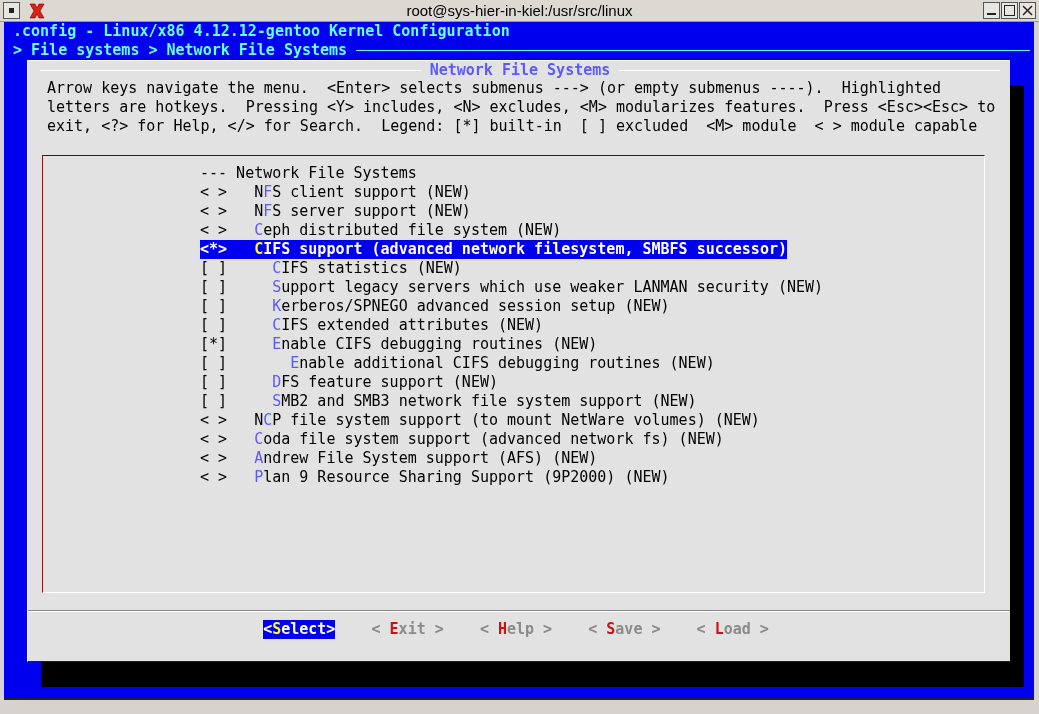 Image resolution: width=1039 pixels, height=714 pixels. I want to click on window-title: root@sys-hier-in-kiel:/usr/src/linux, so click(519, 10).